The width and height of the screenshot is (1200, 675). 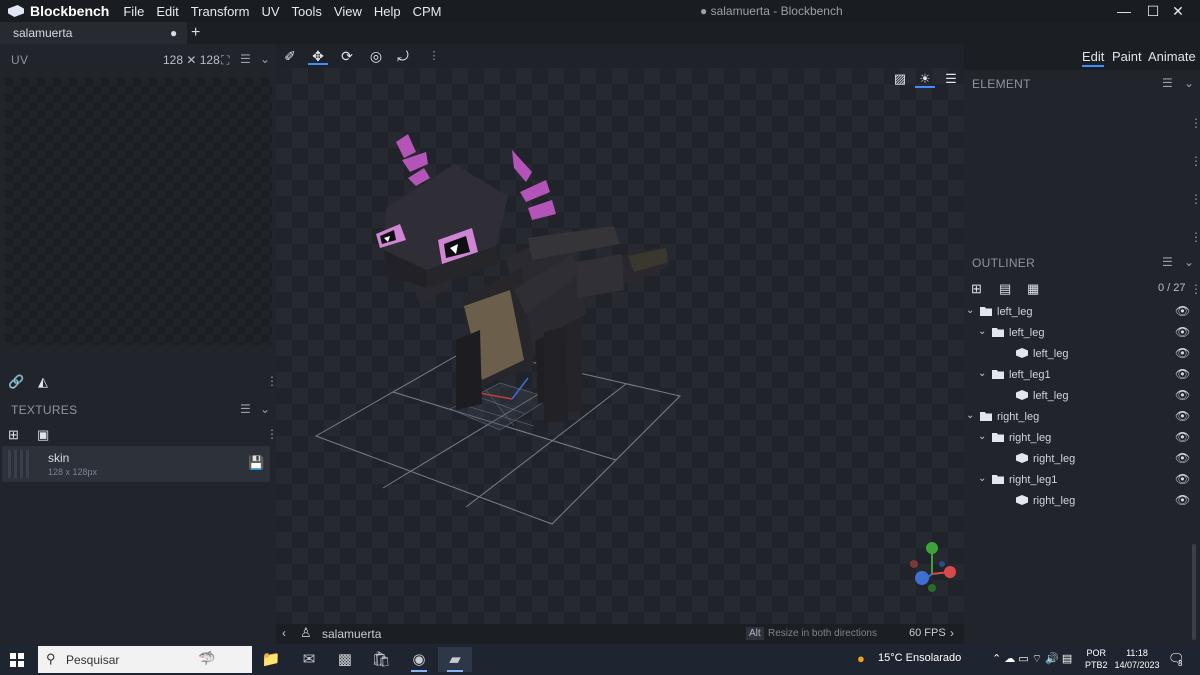 I want to click on save-icon: 💾, so click(x=256, y=463).